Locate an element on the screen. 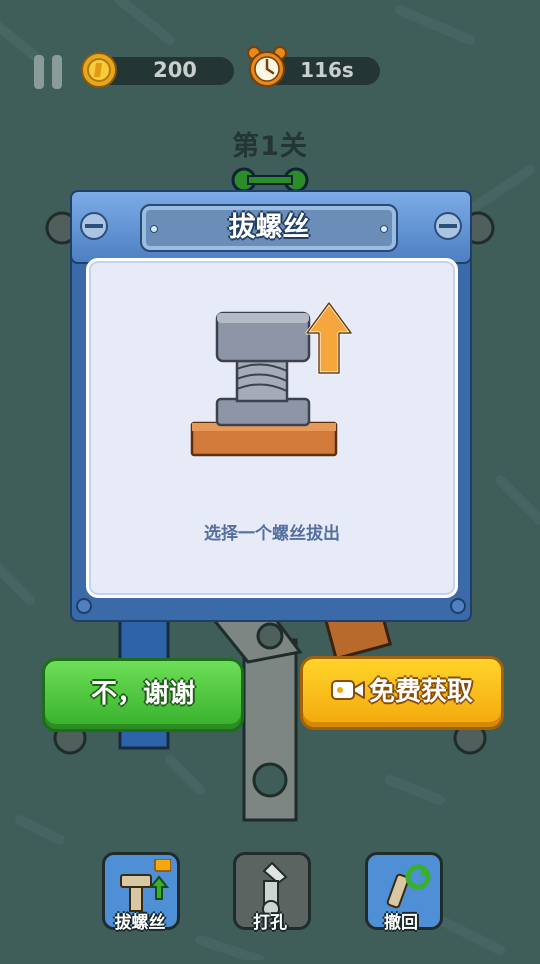 The height and width of the screenshot is (964, 540). dialog-title: 拔螺丝 is located at coordinates (269, 227).